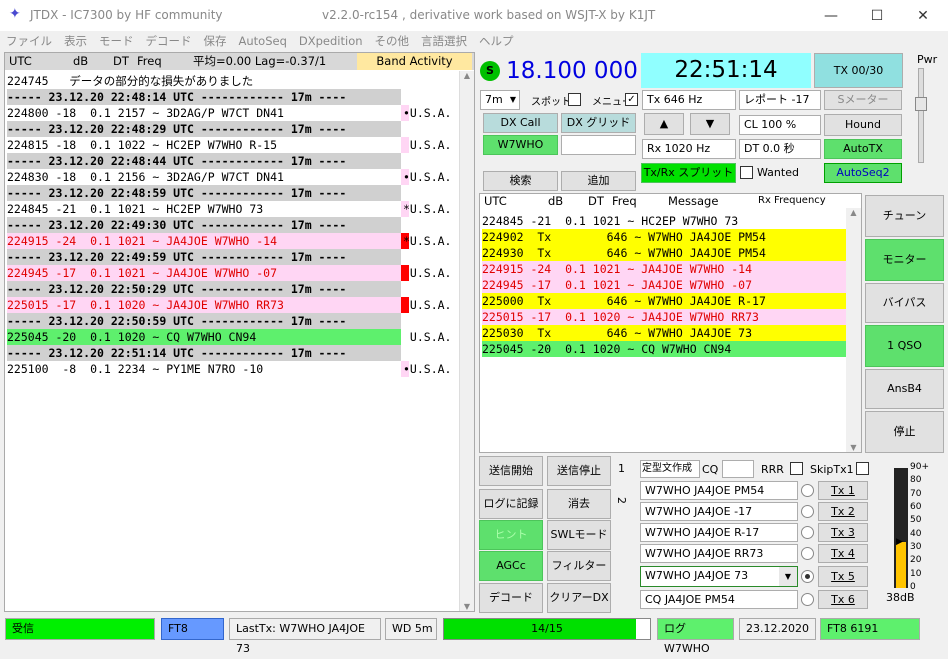 This screenshot has width=948, height=659. Describe the element at coordinates (598, 145) in the screenshot. I see `dxgrid-field` at that location.